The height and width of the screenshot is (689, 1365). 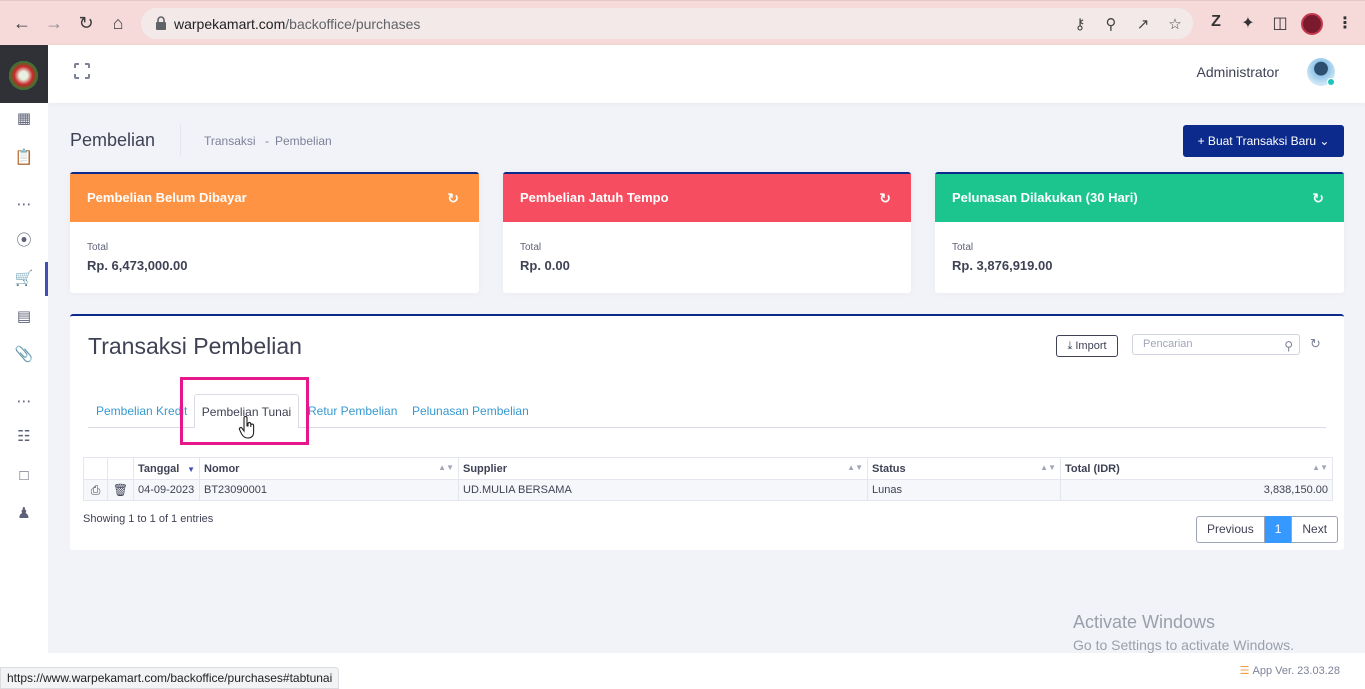 What do you see at coordinates (1196, 468) in the screenshot?
I see `col-total: Total (IDR) ▲▼` at bounding box center [1196, 468].